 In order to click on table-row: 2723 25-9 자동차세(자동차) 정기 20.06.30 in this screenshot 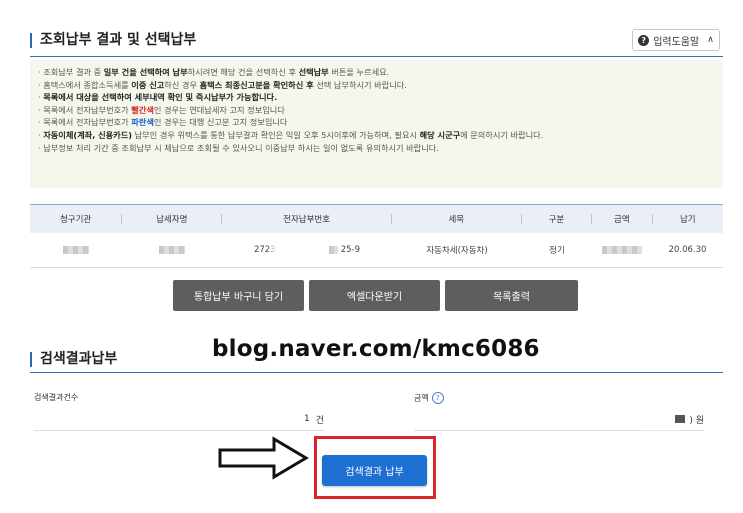, I will do `click(376, 250)`.